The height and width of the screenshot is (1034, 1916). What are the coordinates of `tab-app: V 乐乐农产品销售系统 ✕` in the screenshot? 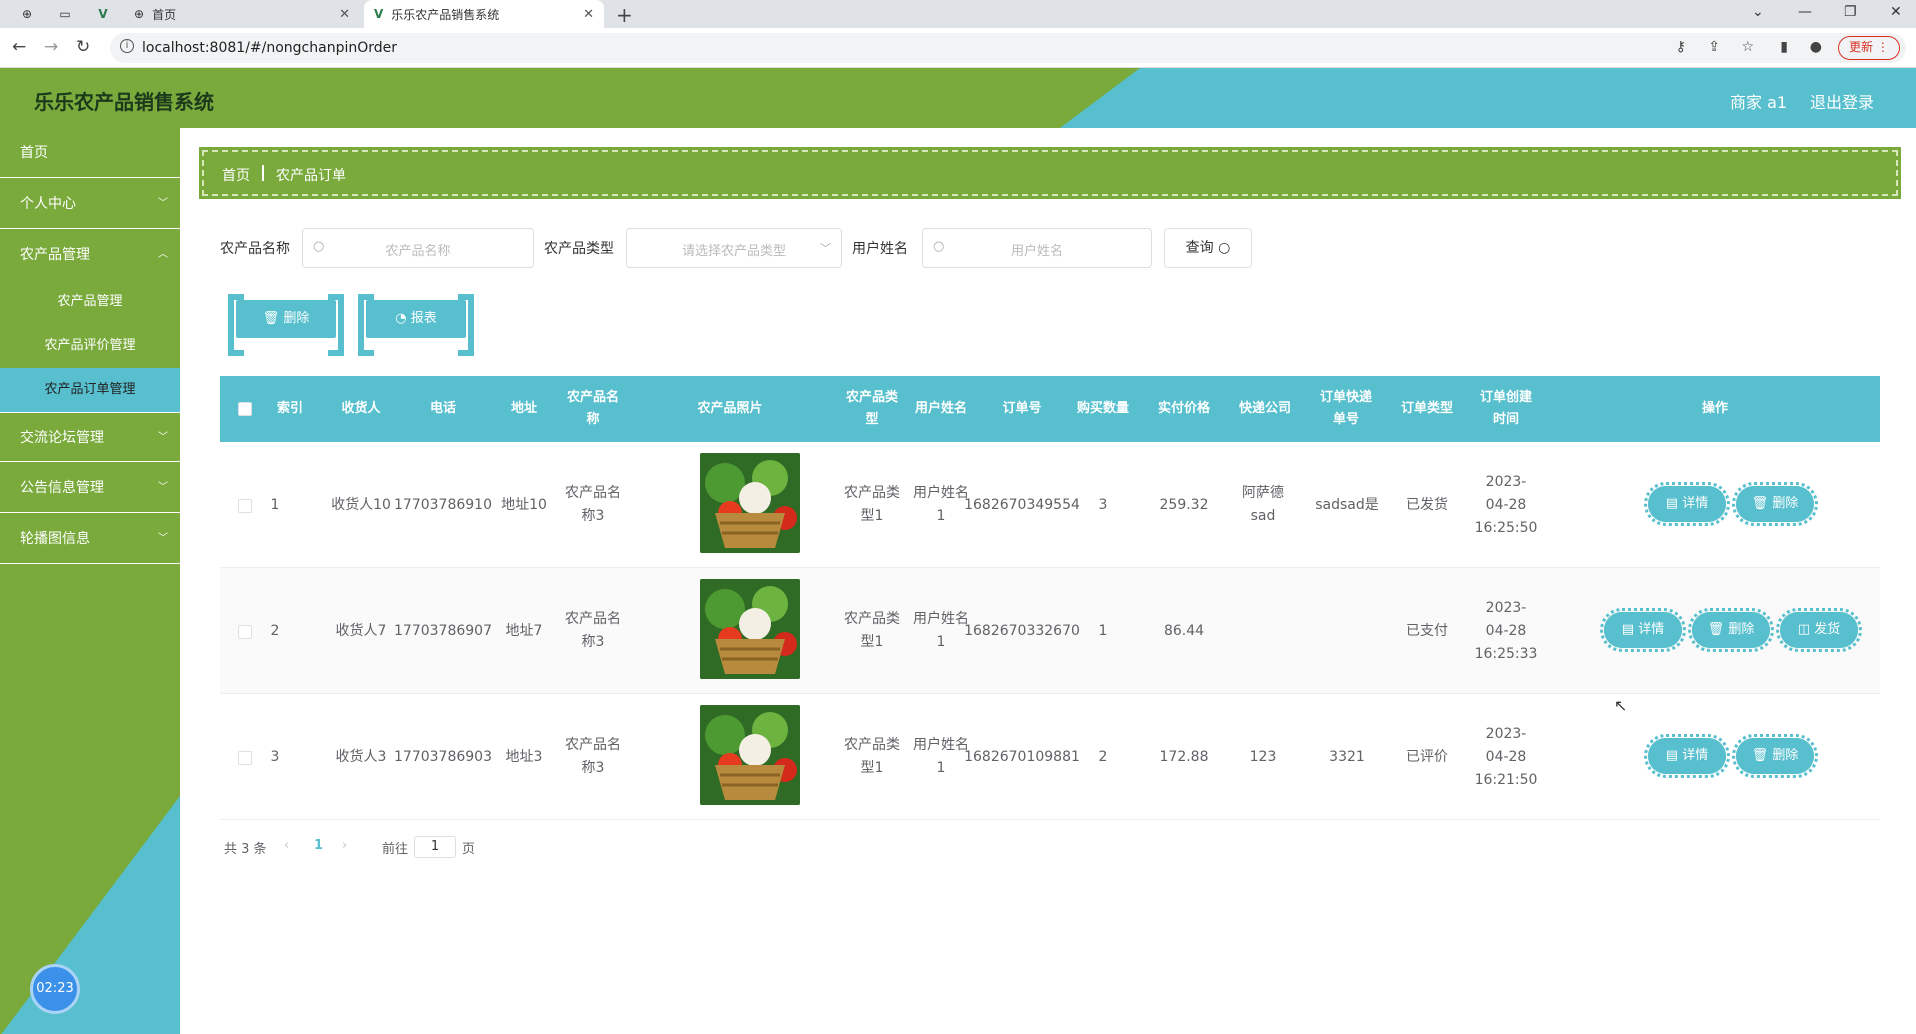 It's located at (484, 14).